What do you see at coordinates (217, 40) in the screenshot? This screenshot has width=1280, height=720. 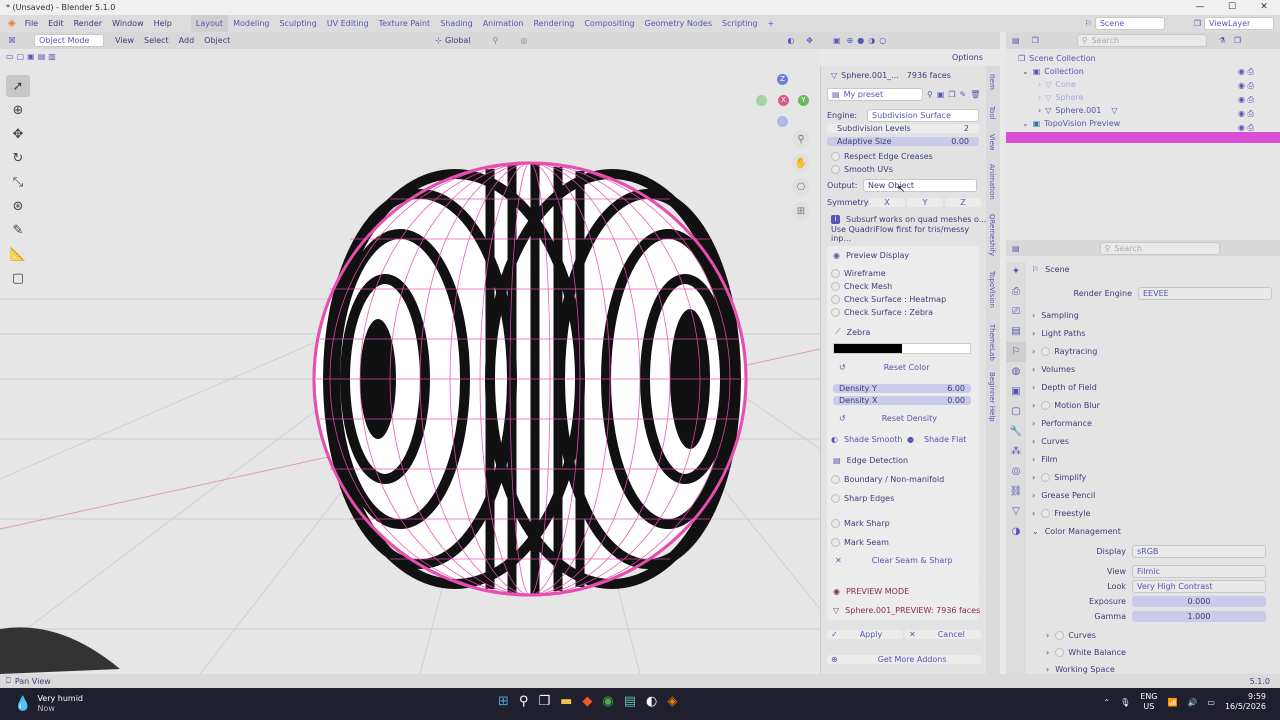 I see `menu-object: Object` at bounding box center [217, 40].